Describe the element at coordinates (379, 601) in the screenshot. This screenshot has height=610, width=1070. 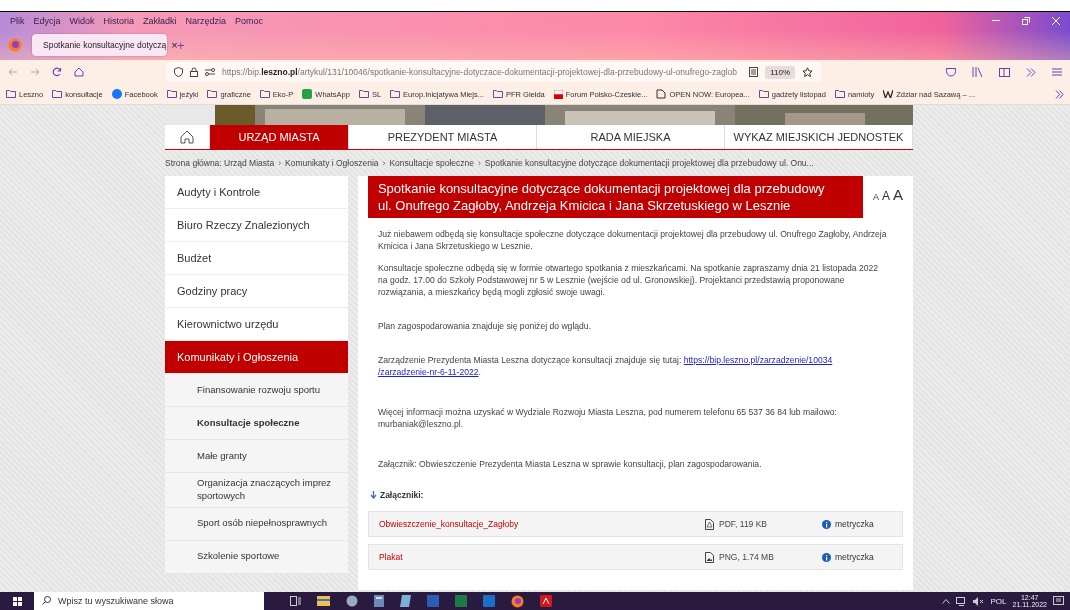
I see `calculator-icon` at that location.